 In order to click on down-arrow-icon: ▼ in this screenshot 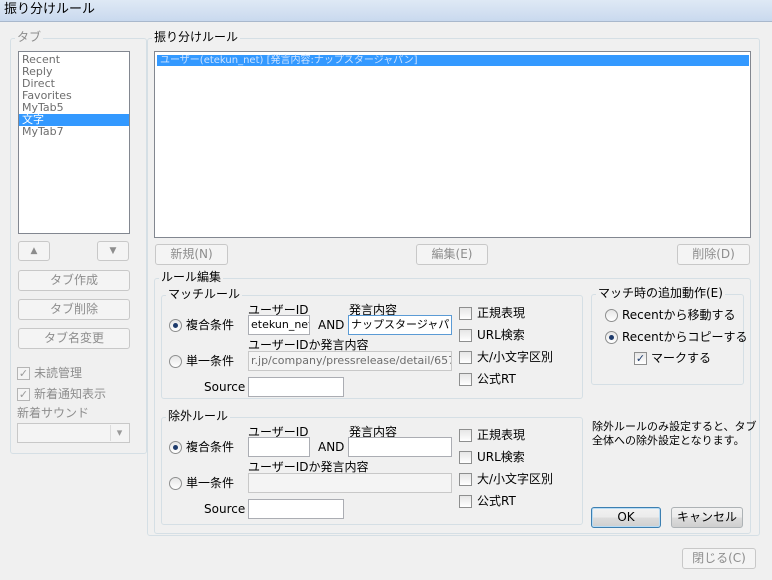, I will do `click(113, 251)`.